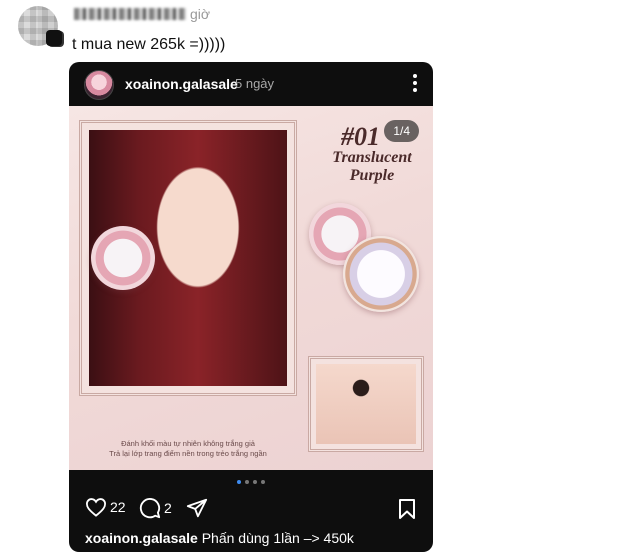 The height and width of the screenshot is (558, 640). Describe the element at coordinates (141, 538) in the screenshot. I see `caption-username: xoainon.galasale` at that location.